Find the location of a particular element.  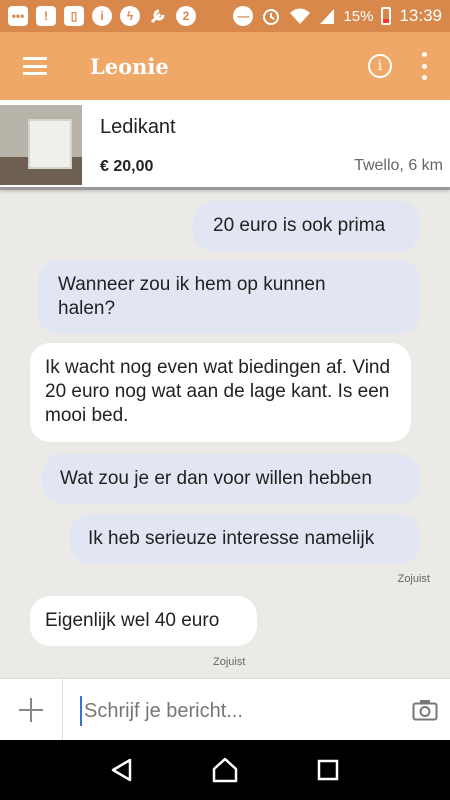

message-text: Eigenlijk wel 40 euro is located at coordinates (132, 620).